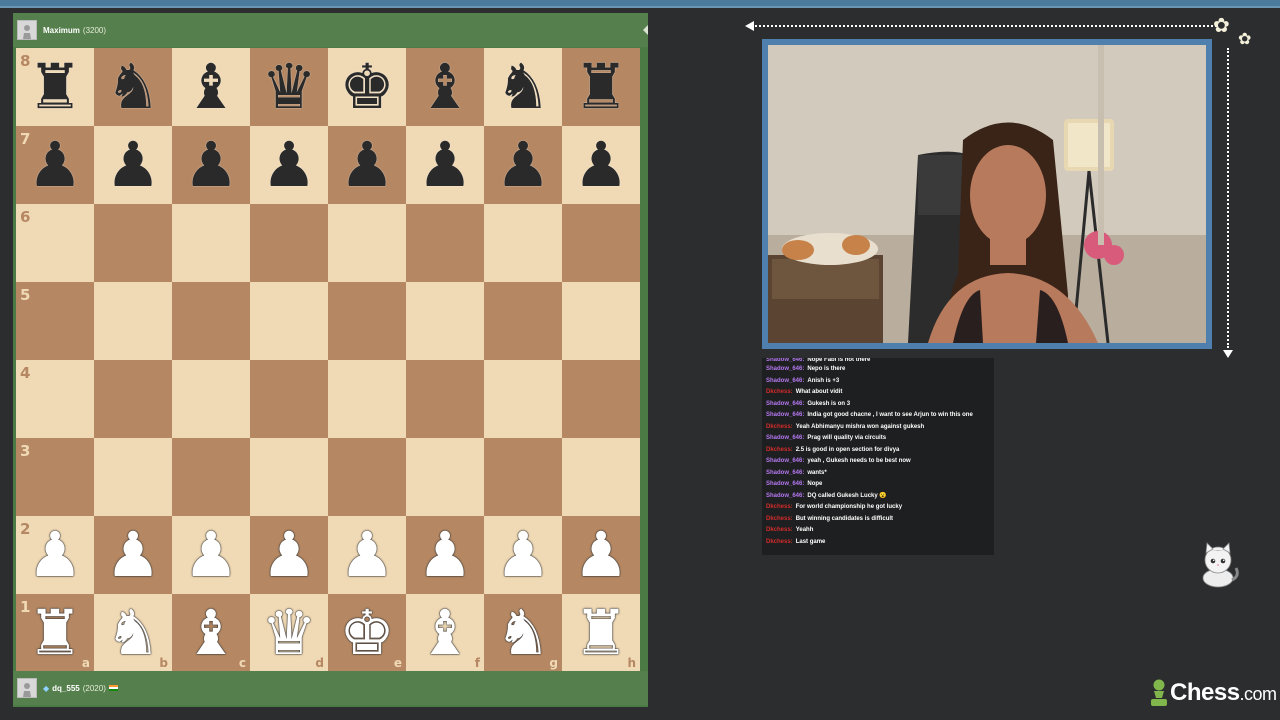  I want to click on square-f1: f ♝, so click(445, 633).